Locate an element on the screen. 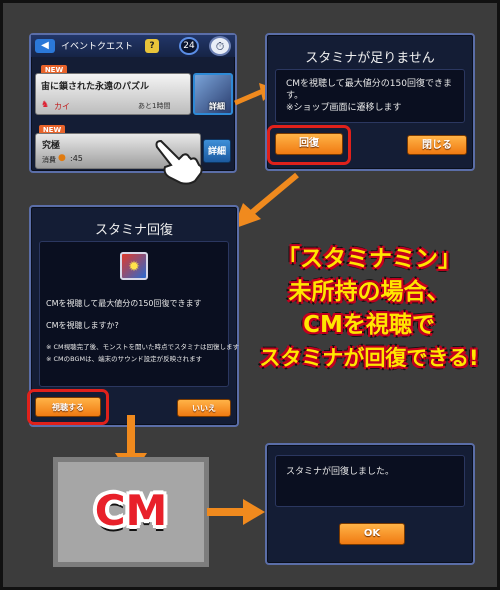 Image resolution: width=500 pixels, height=590 pixels. cm-label: CM is located at coordinates (131, 510).